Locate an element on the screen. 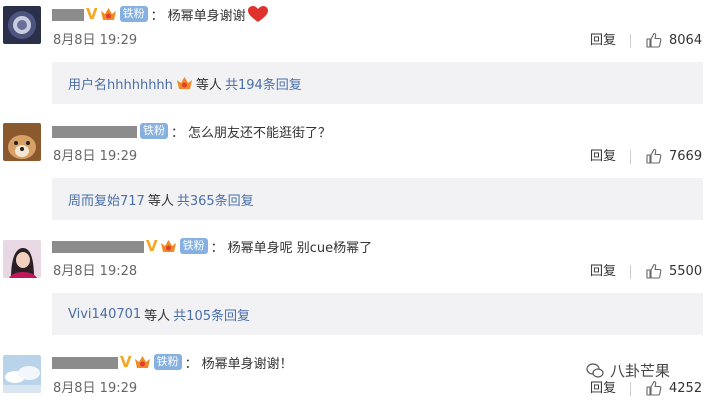 The height and width of the screenshot is (406, 709). watermark-text: 八卦芒果 is located at coordinates (640, 371).